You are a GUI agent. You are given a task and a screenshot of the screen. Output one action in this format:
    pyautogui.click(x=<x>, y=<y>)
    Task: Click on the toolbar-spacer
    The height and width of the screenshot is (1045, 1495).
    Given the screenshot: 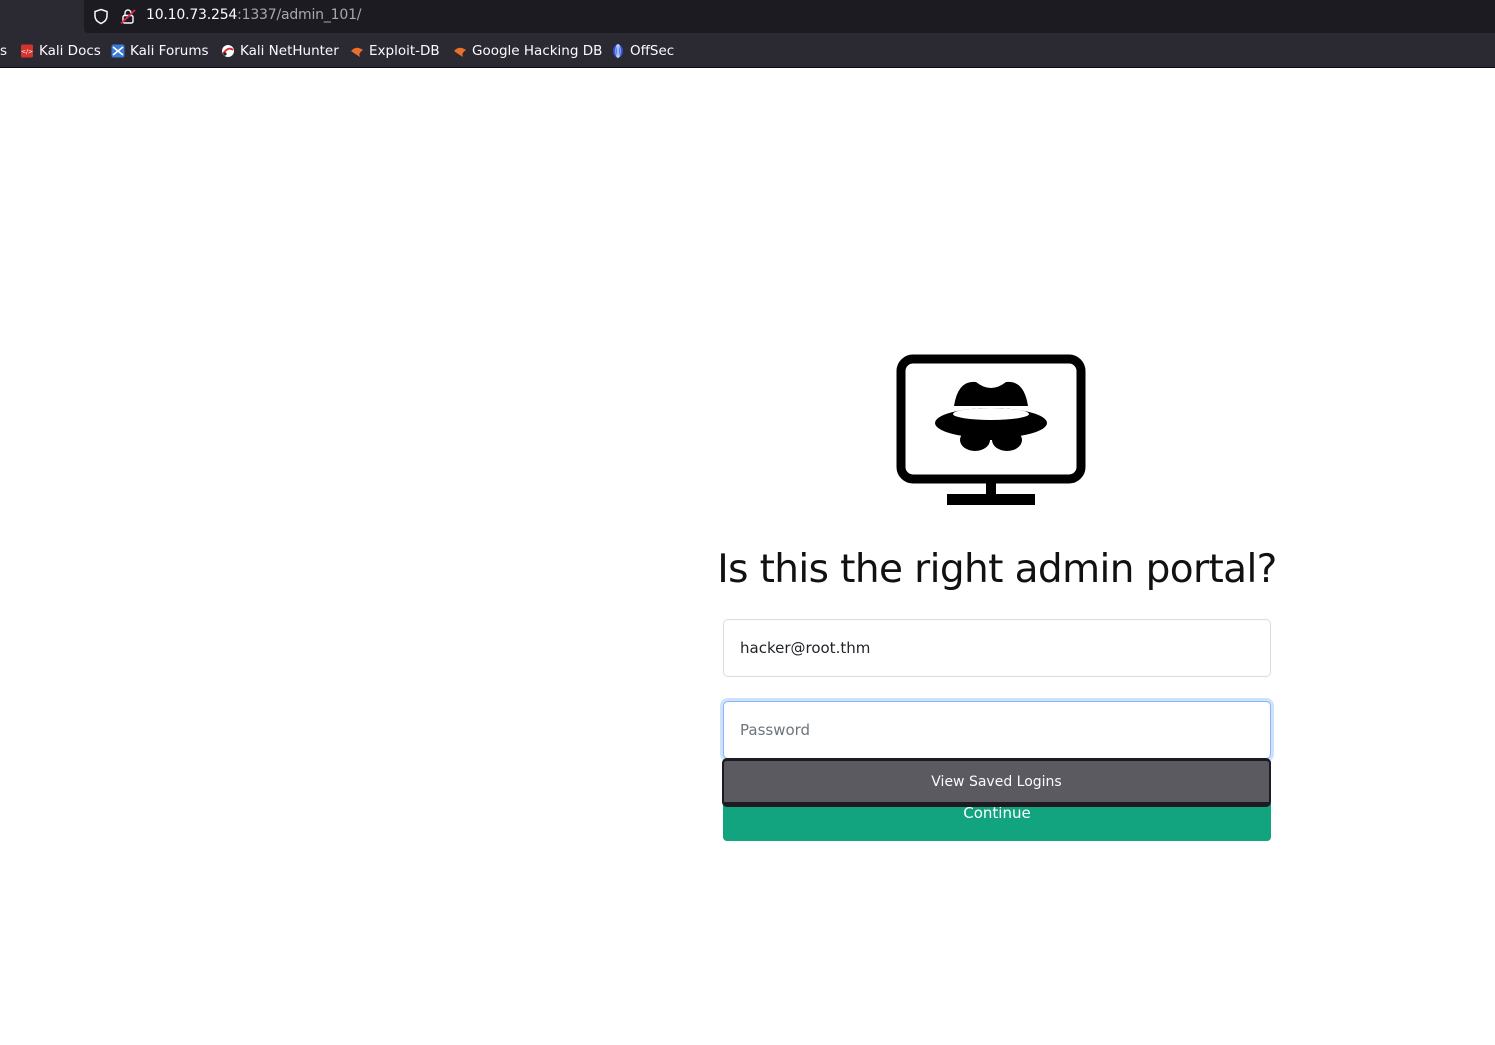 What is the action you would take?
    pyautogui.click(x=42, y=17)
    